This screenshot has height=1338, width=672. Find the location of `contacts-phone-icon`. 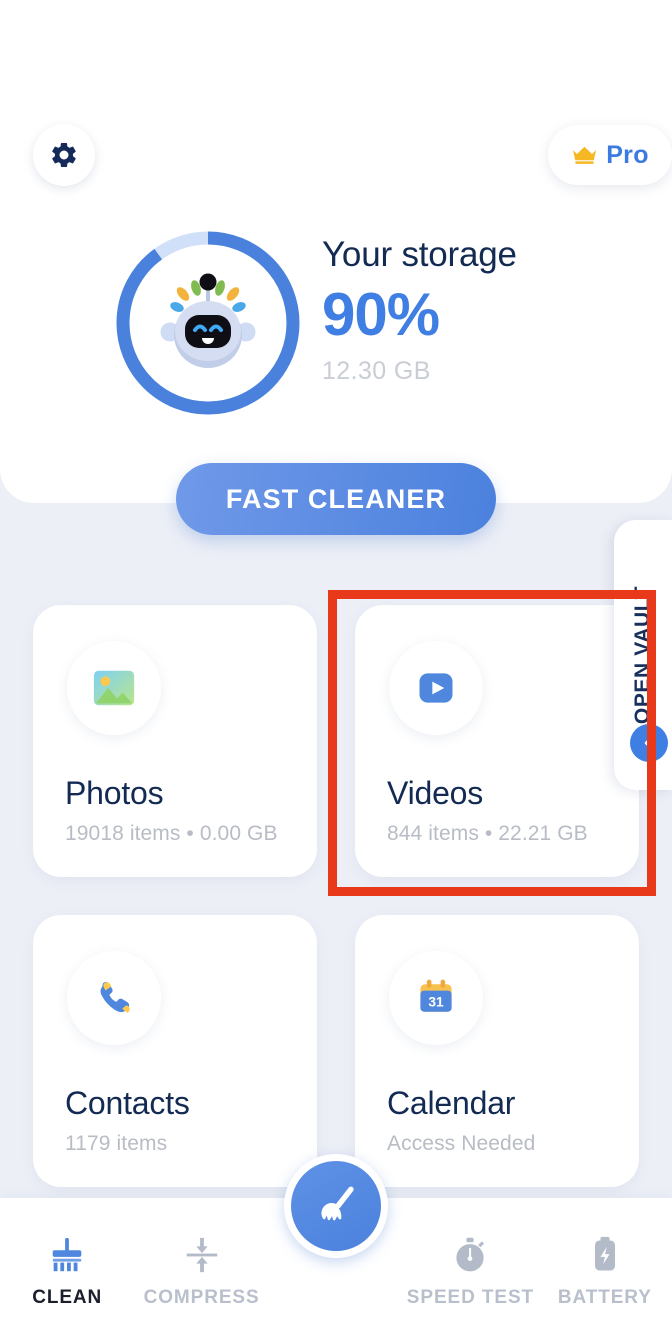

contacts-phone-icon is located at coordinates (115, 998).